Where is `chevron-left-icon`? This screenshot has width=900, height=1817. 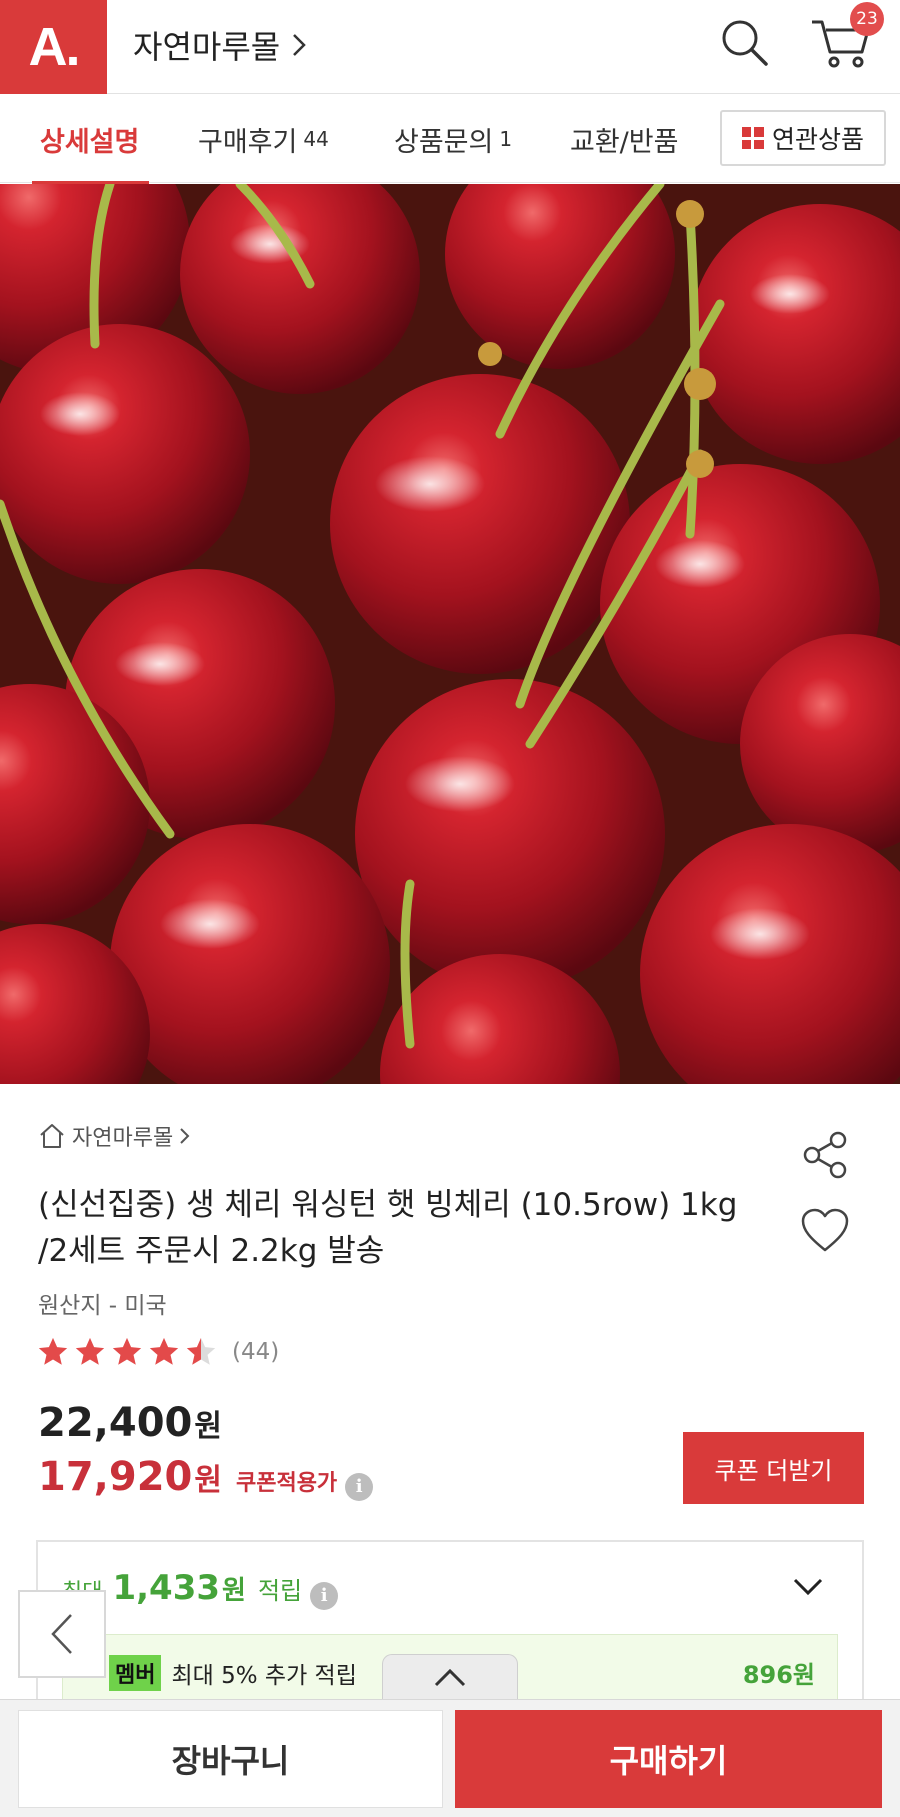 chevron-left-icon is located at coordinates (61, 1634).